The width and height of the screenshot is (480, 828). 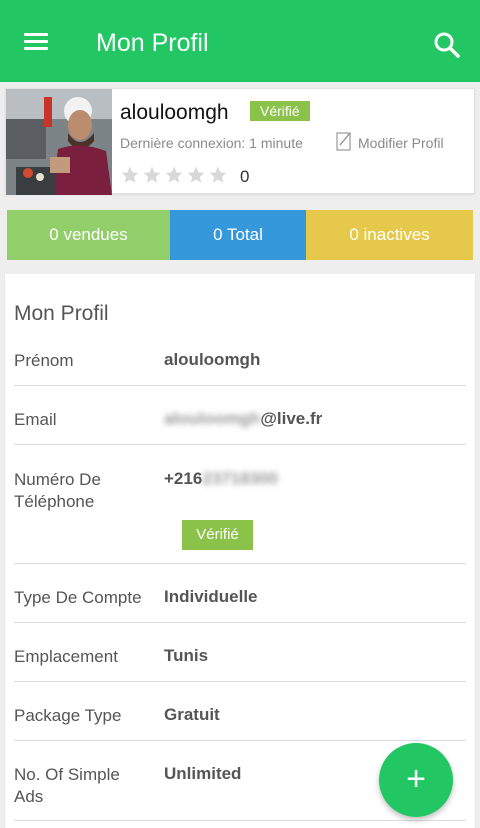 What do you see at coordinates (280, 111) in the screenshot?
I see `verified-badge: Vérifié` at bounding box center [280, 111].